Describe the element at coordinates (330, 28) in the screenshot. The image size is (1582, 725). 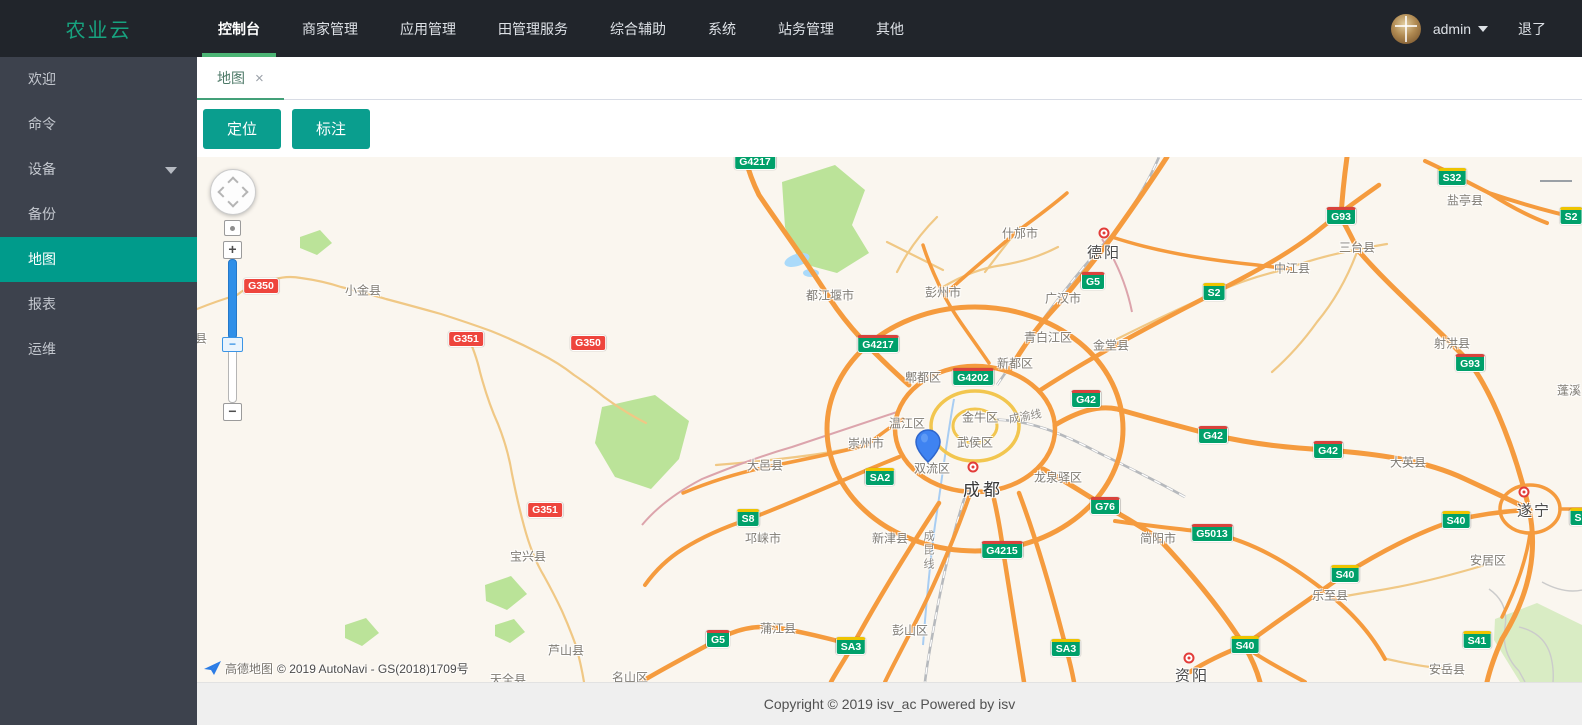
I see `nav-item: 商家管理` at that location.